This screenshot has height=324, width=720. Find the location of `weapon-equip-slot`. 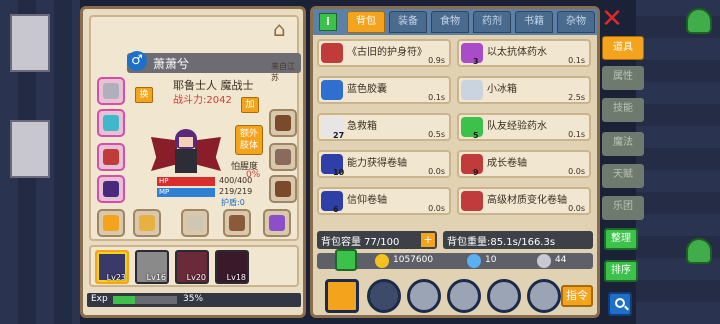

weapon-equip-slot is located at coordinates (111, 157).